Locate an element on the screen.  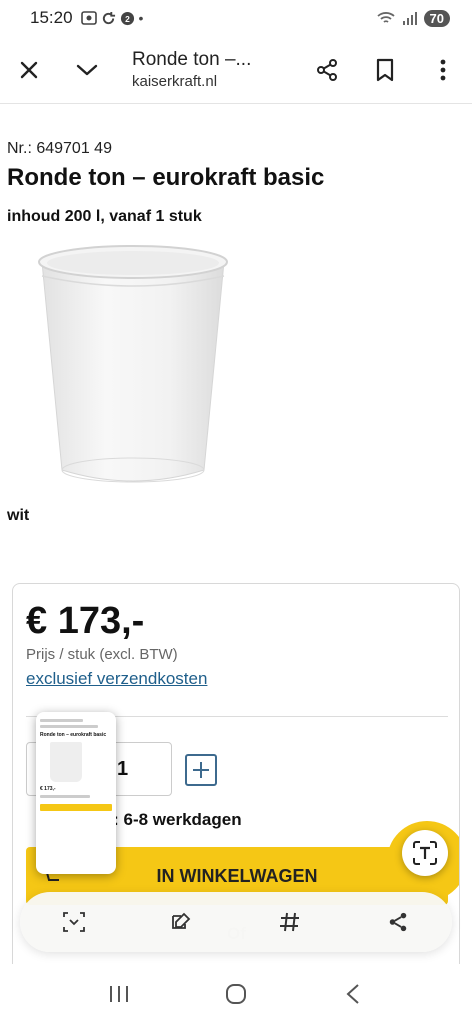
gallery-icon is located at coordinates (88, 18).